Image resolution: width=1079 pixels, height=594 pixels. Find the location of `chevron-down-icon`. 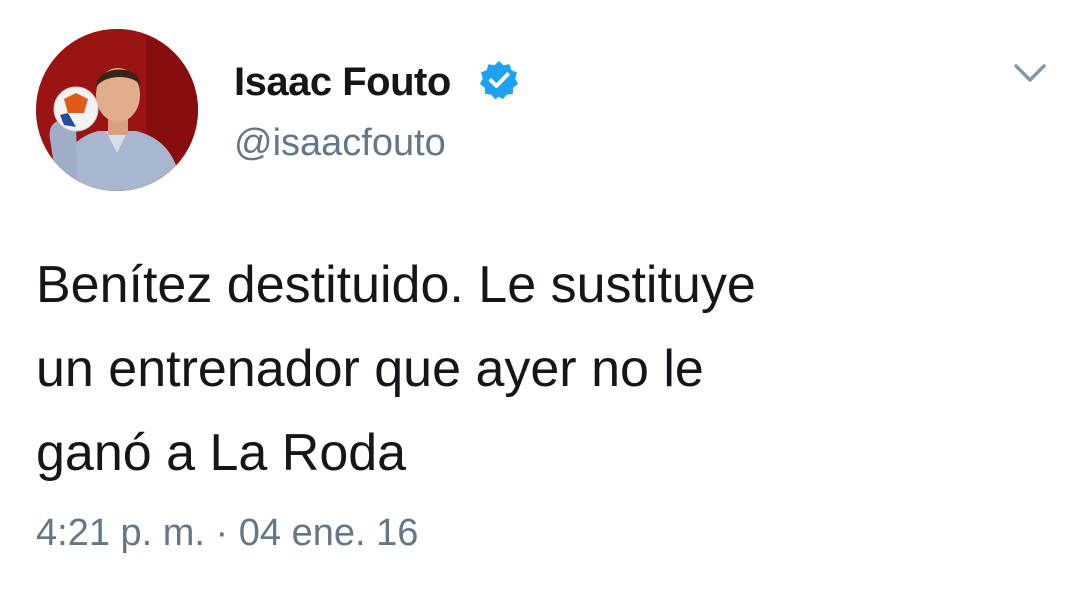

chevron-down-icon is located at coordinates (1030, 73).